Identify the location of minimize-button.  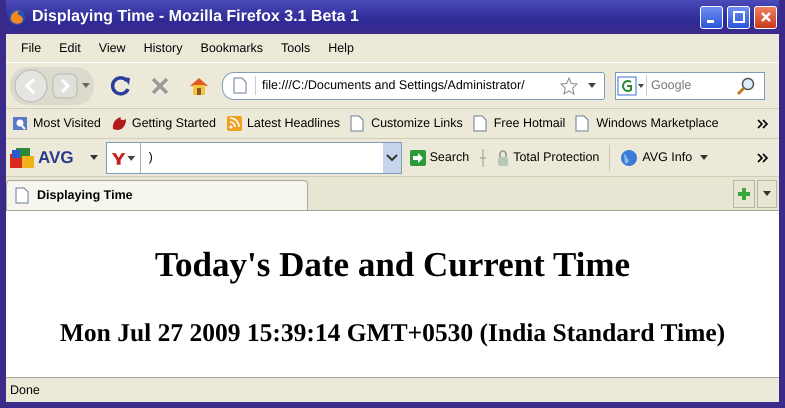
(711, 17).